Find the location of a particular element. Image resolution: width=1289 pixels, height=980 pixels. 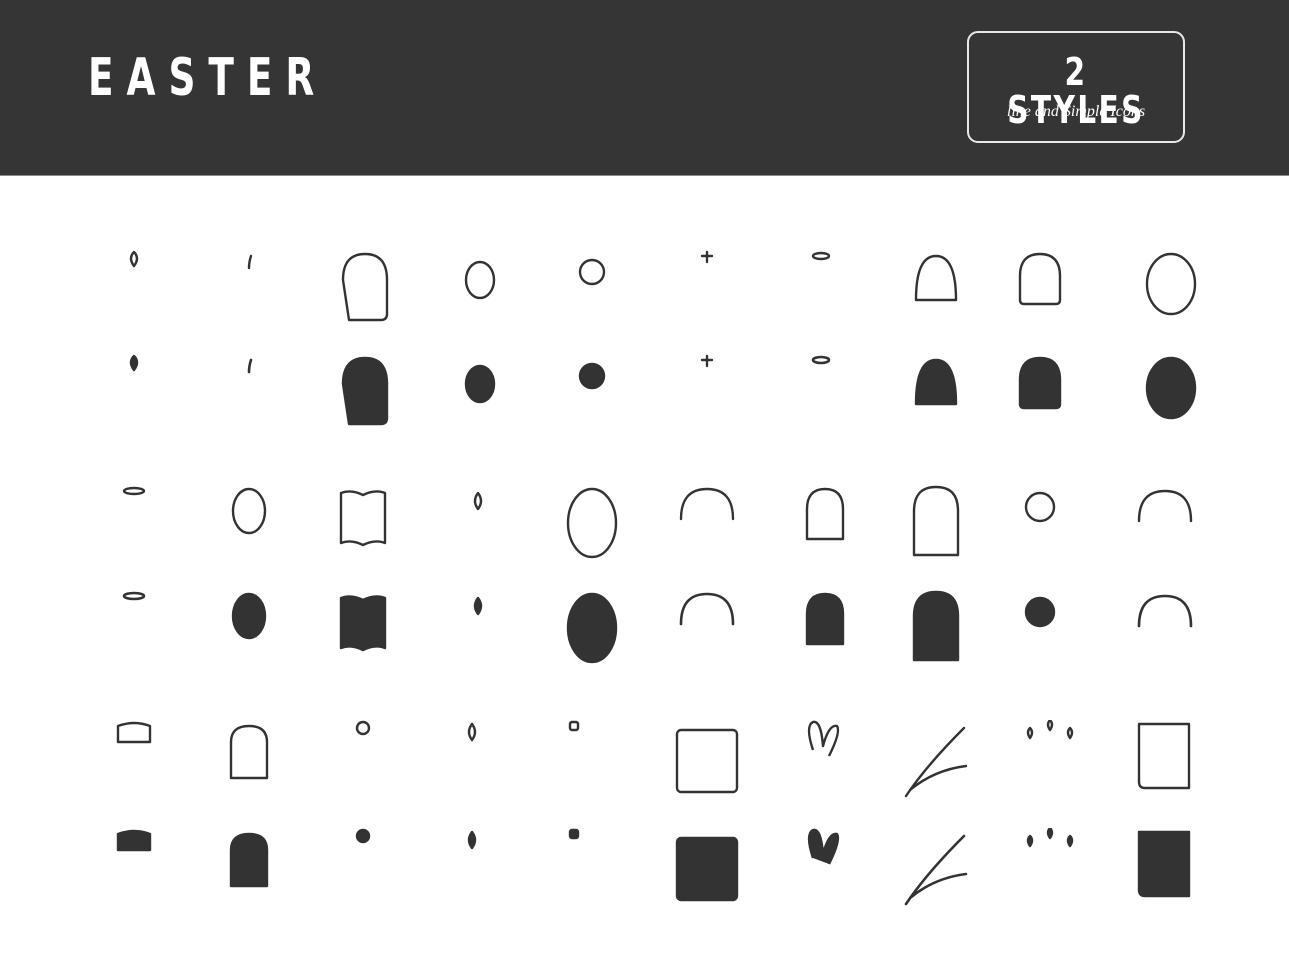

egg-with-cross-line-icon is located at coordinates (592, 524).